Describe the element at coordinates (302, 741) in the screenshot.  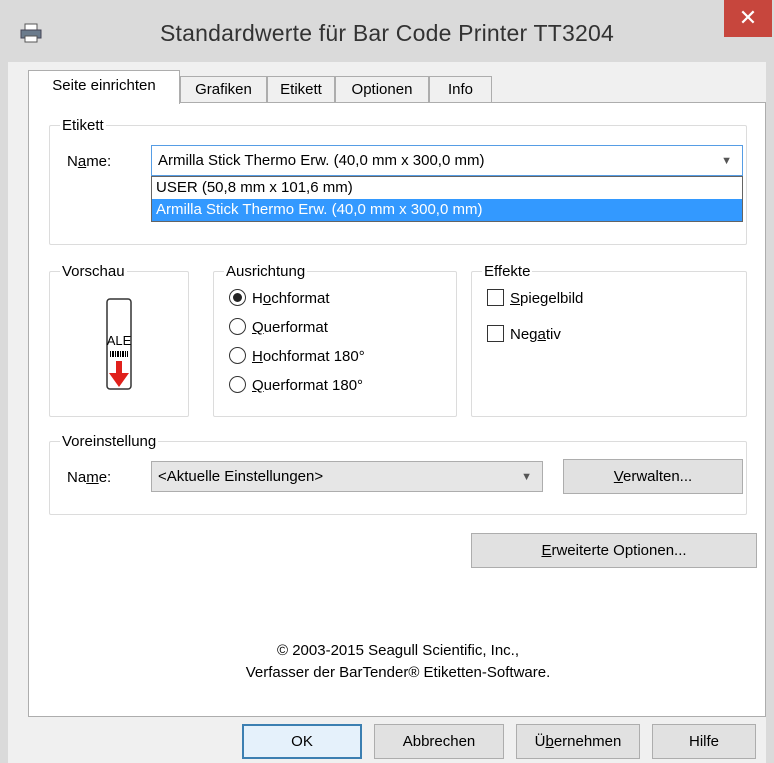
I see `ok-button: OK` at that location.